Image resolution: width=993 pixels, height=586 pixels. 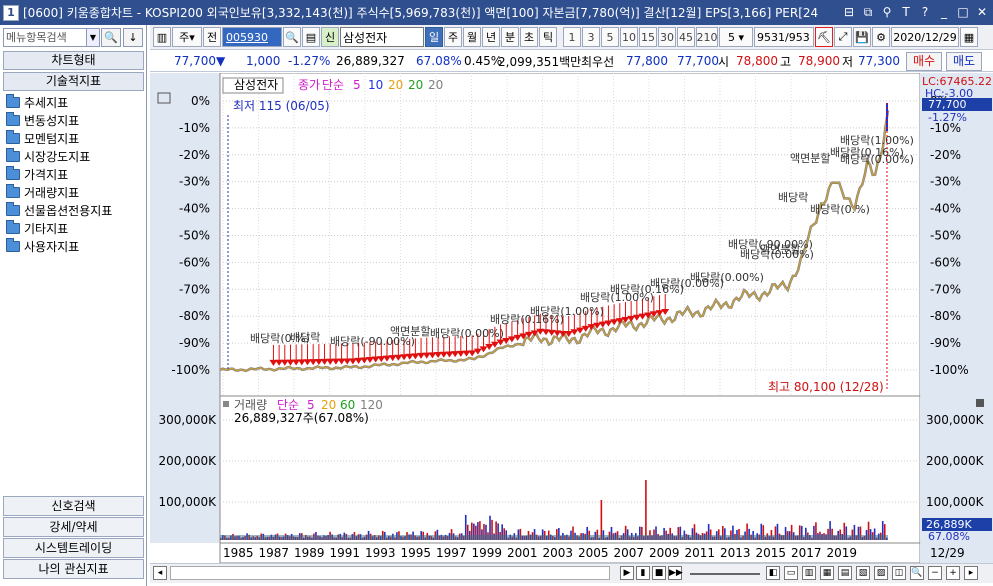 What do you see at coordinates (472, 37) in the screenshot?
I see `period-month: 월` at bounding box center [472, 37].